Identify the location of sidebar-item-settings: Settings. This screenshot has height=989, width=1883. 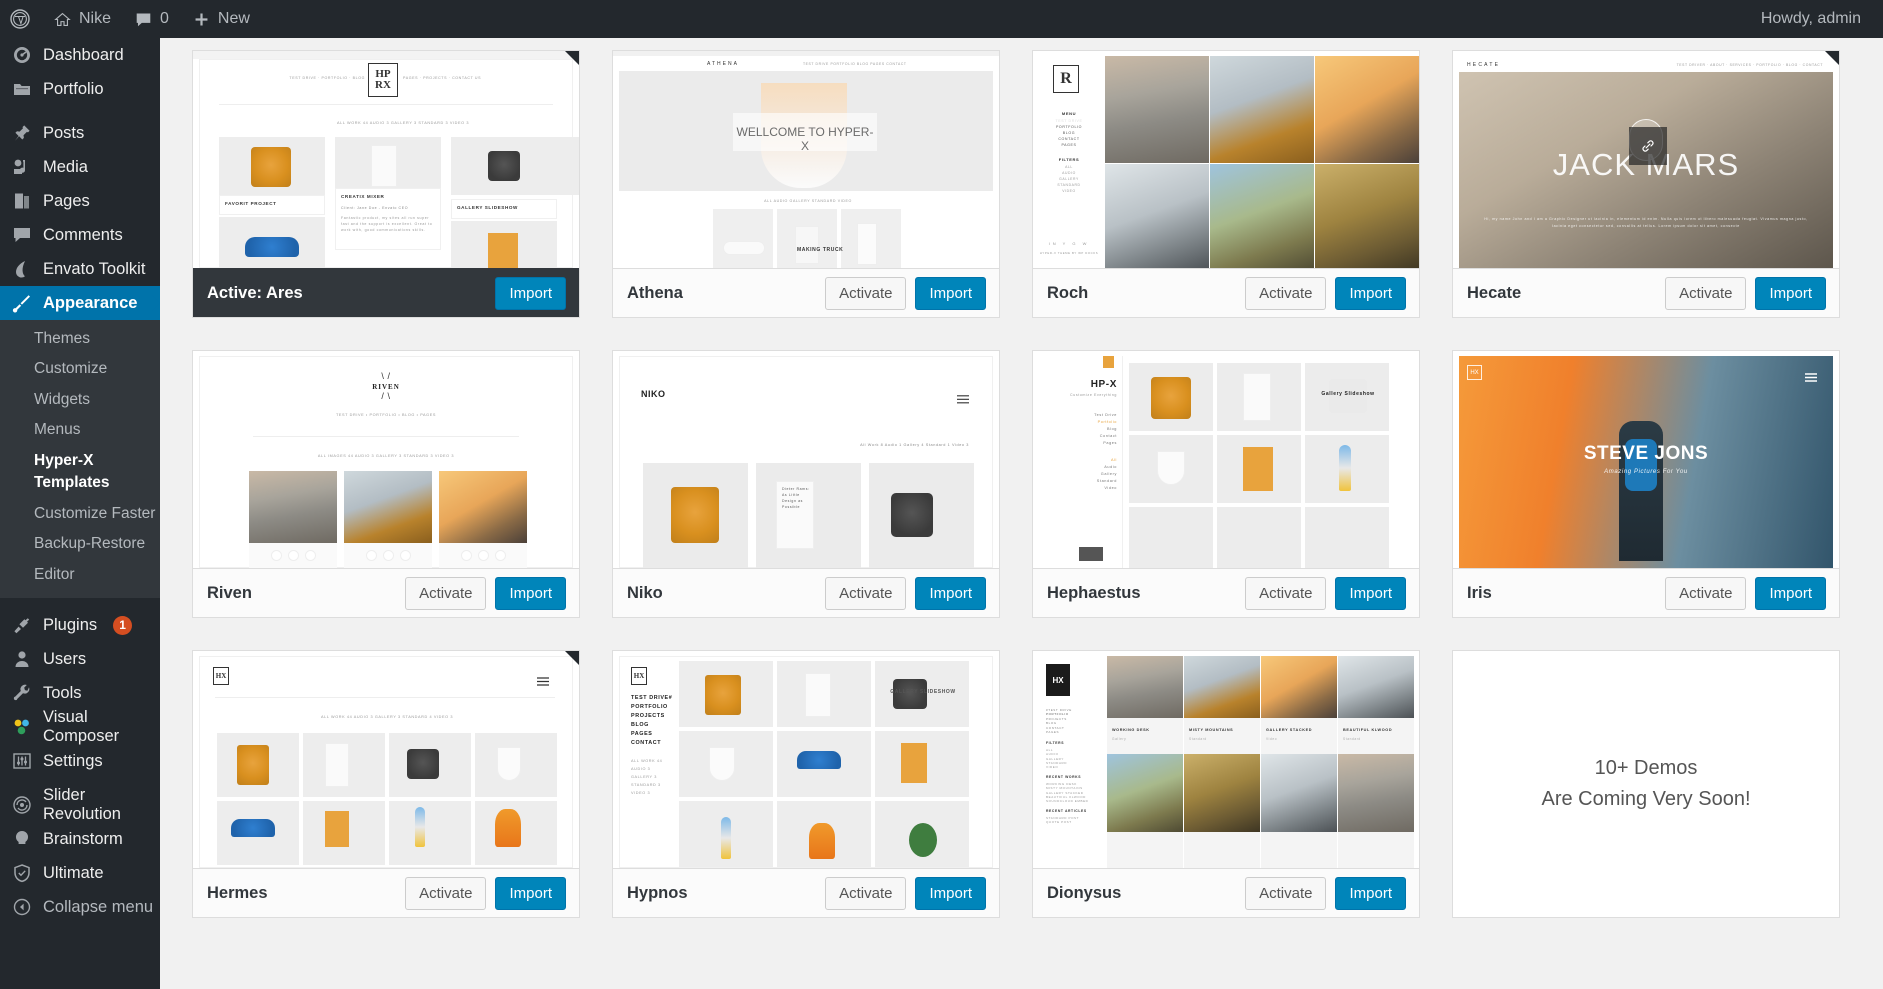
(80, 761).